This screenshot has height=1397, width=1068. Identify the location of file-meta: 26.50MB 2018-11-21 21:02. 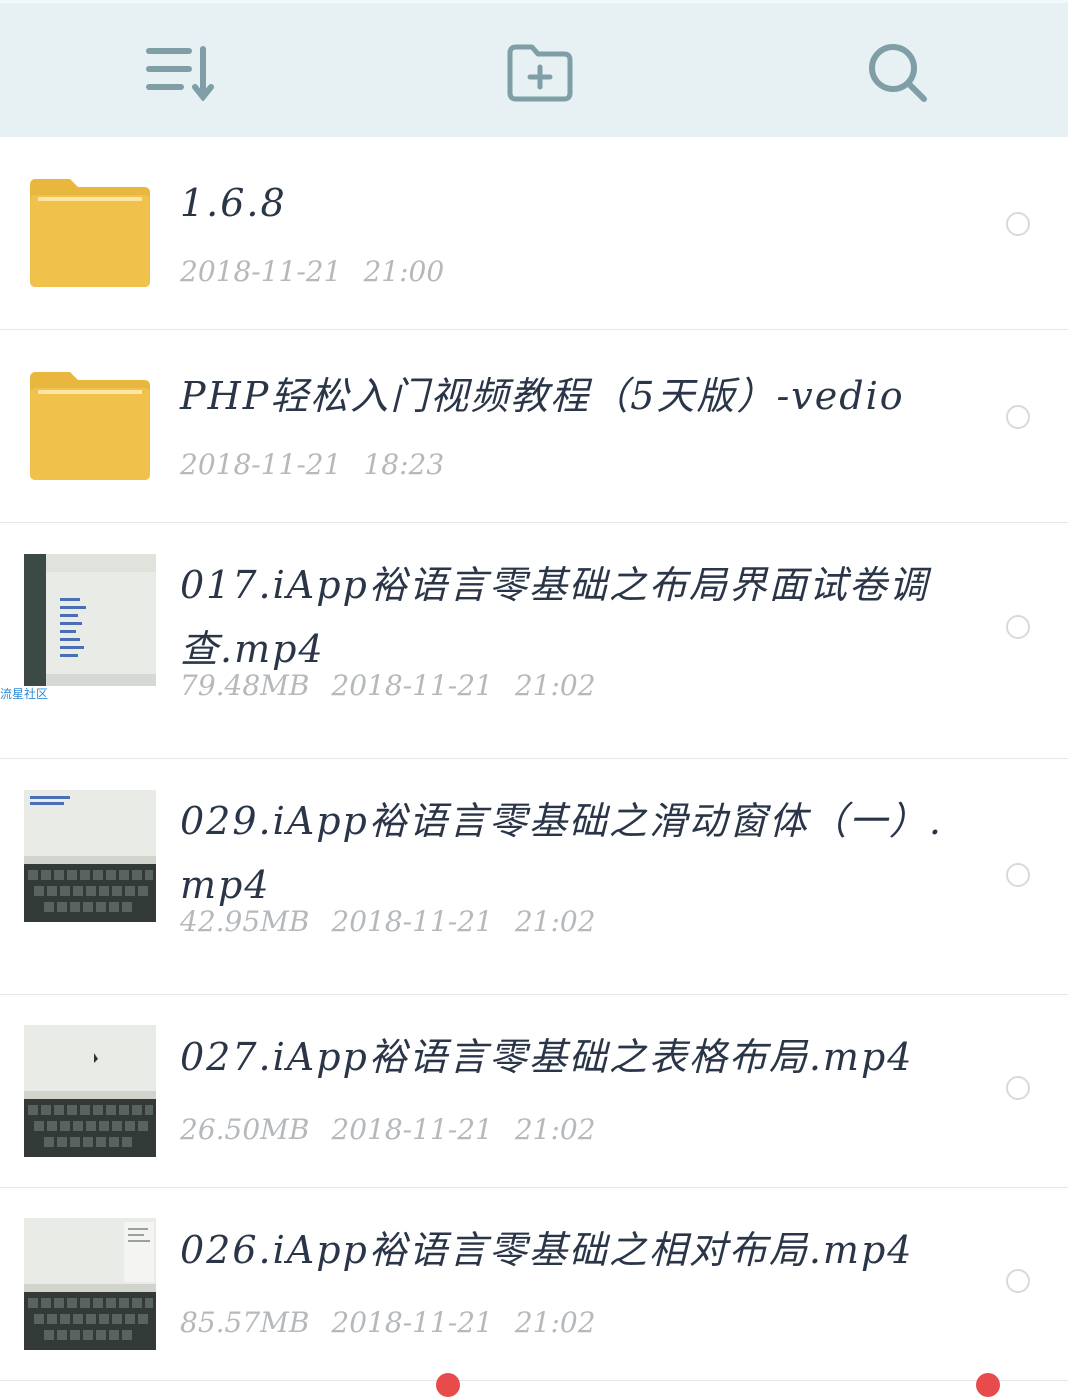
(399, 1129).